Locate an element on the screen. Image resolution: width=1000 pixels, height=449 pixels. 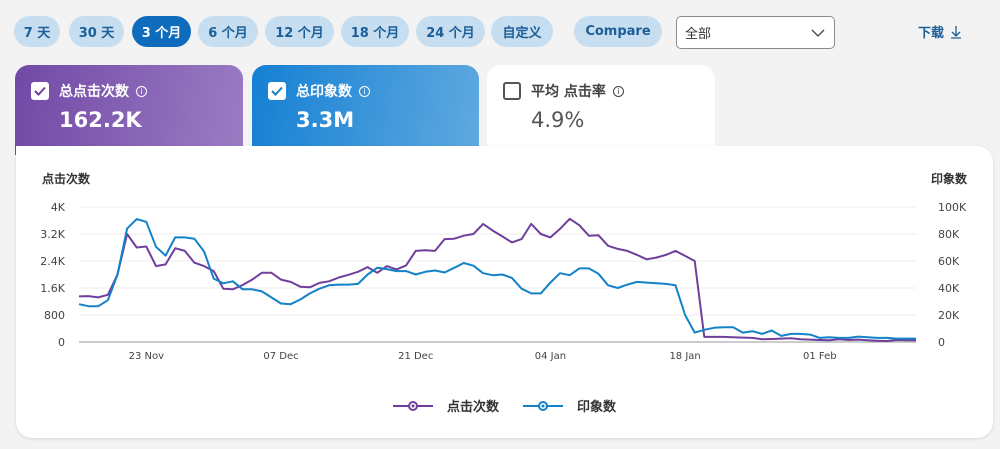
chart-legend: 点击次数 印象数 is located at coordinates (504, 405).